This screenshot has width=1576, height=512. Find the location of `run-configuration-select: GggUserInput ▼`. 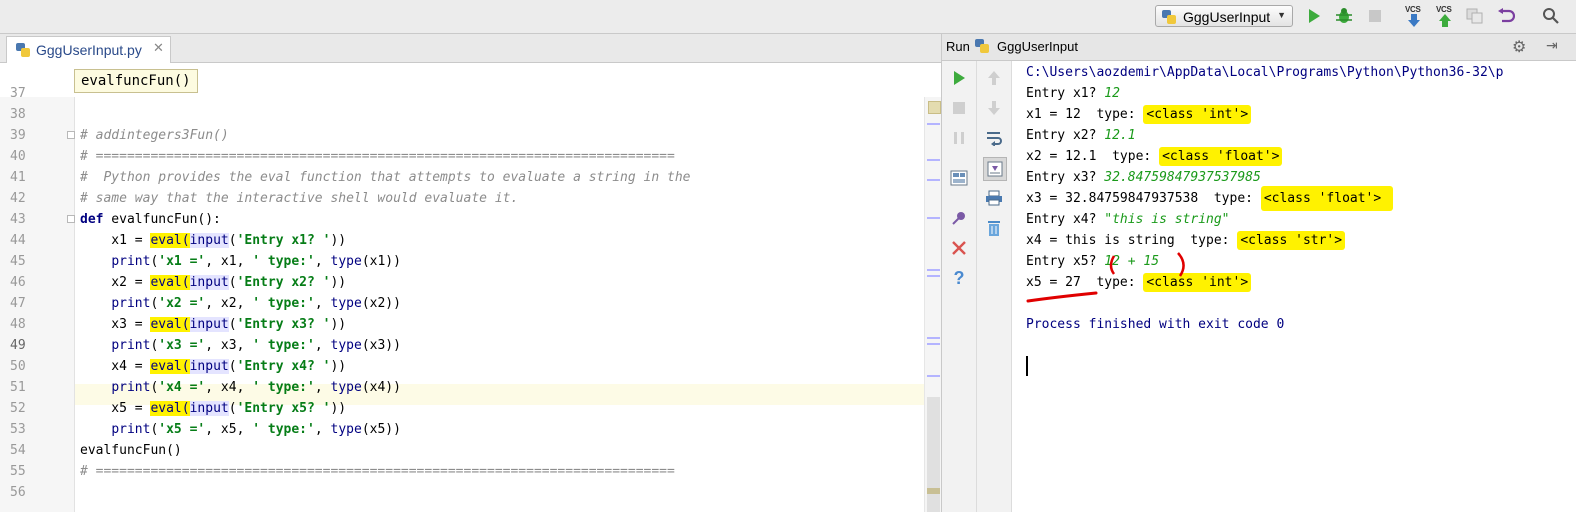

run-configuration-select: GggUserInput ▼ is located at coordinates (1224, 16).